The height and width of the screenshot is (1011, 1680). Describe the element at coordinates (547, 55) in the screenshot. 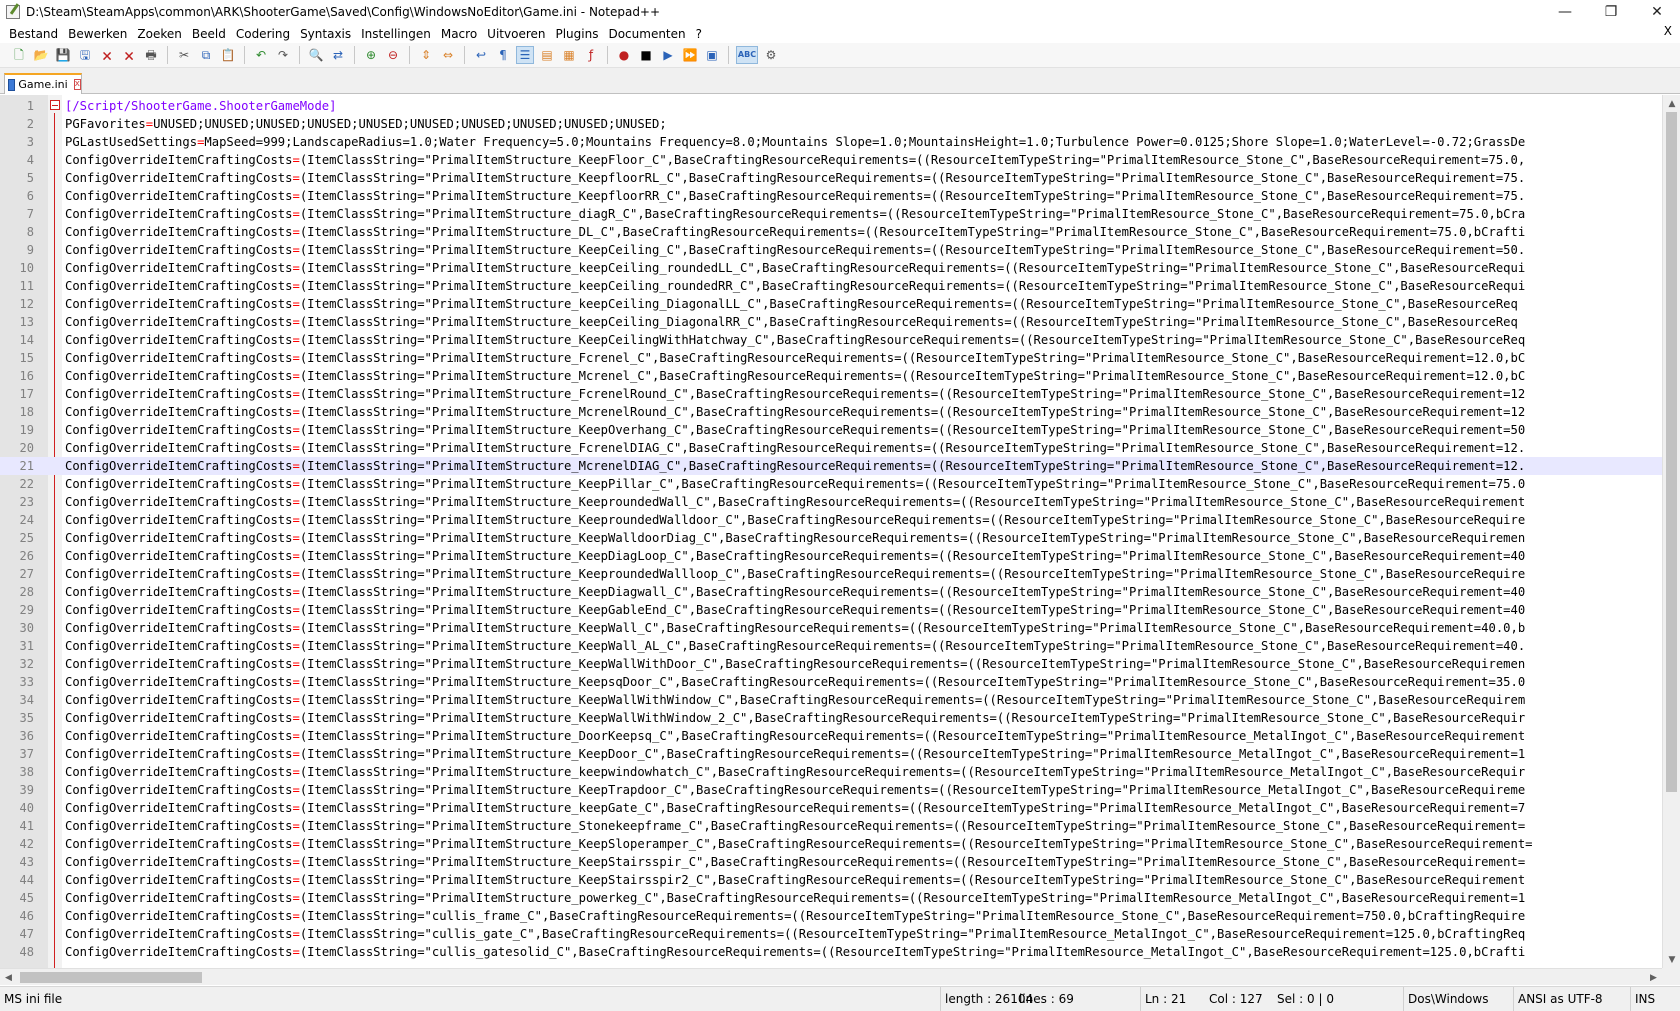

I see `user-language-icon: ▤` at that location.